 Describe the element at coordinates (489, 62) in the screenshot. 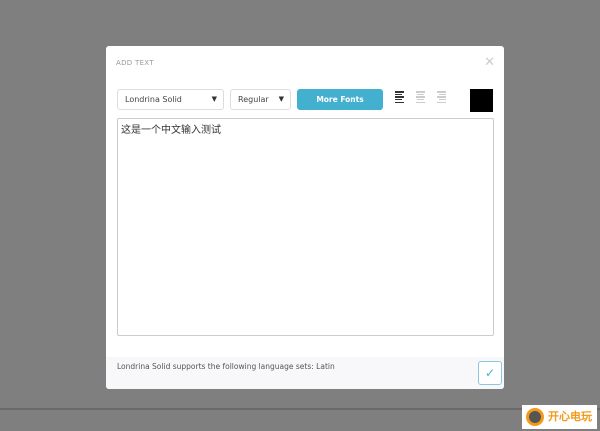

I see `close-icon: ✕` at that location.